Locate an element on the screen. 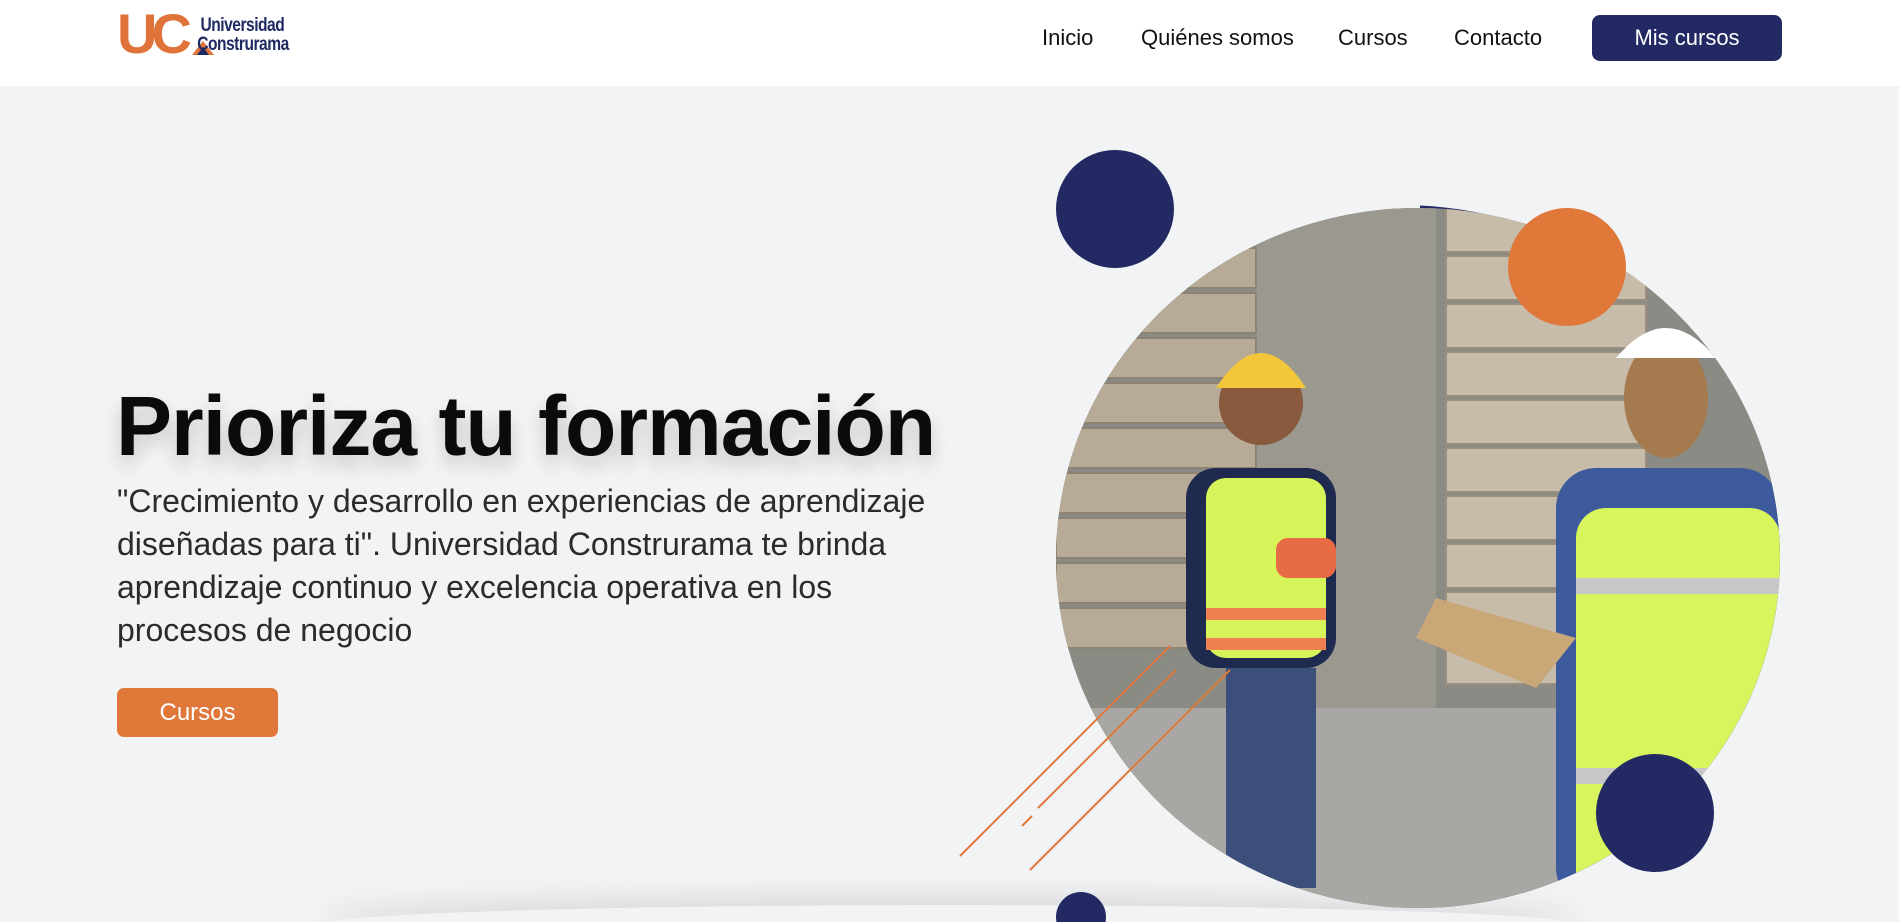  logo-line-2: Construrama is located at coordinates (243, 44).